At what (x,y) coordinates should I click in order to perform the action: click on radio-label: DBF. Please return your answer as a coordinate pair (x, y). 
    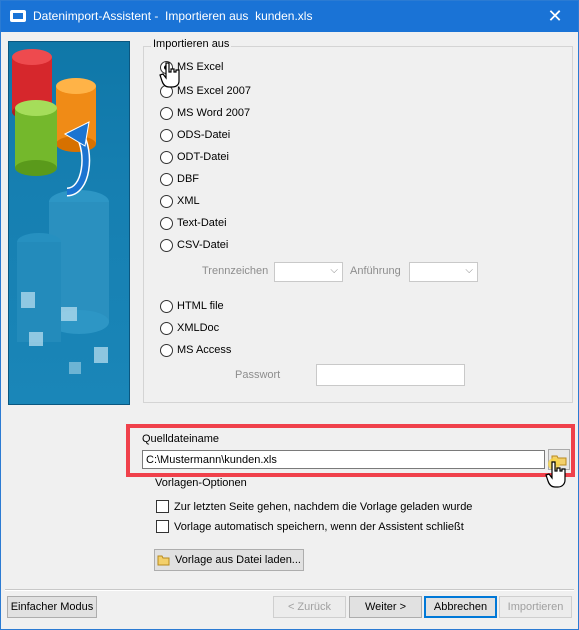
    Looking at the image, I should click on (188, 179).